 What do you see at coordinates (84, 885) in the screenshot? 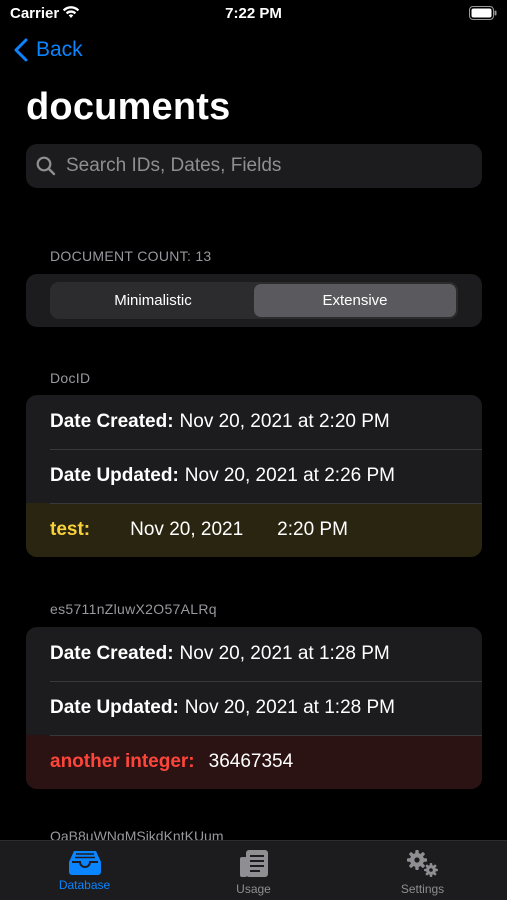
I see `tab-database-label: Database` at bounding box center [84, 885].